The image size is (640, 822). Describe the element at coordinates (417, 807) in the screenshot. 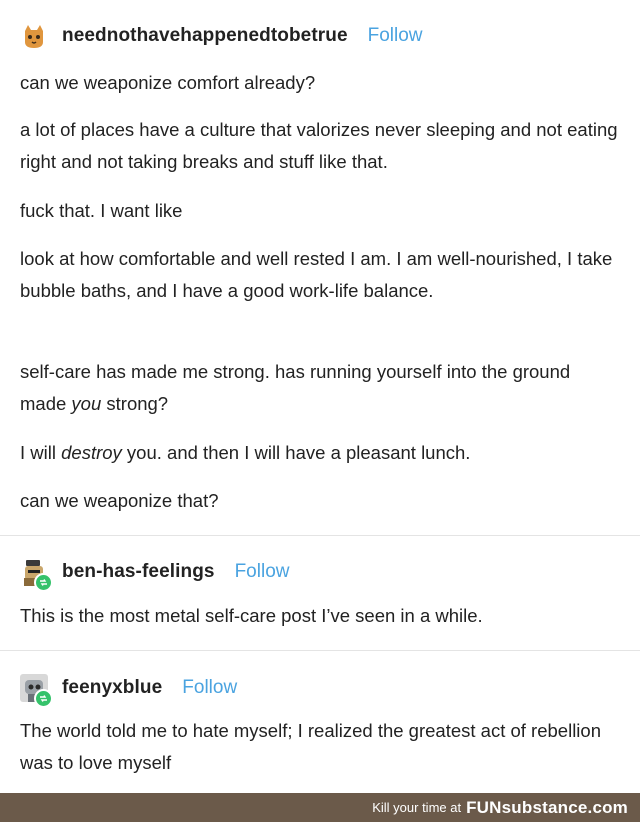

I see `watermark-prefix: Kill your time at` at that location.